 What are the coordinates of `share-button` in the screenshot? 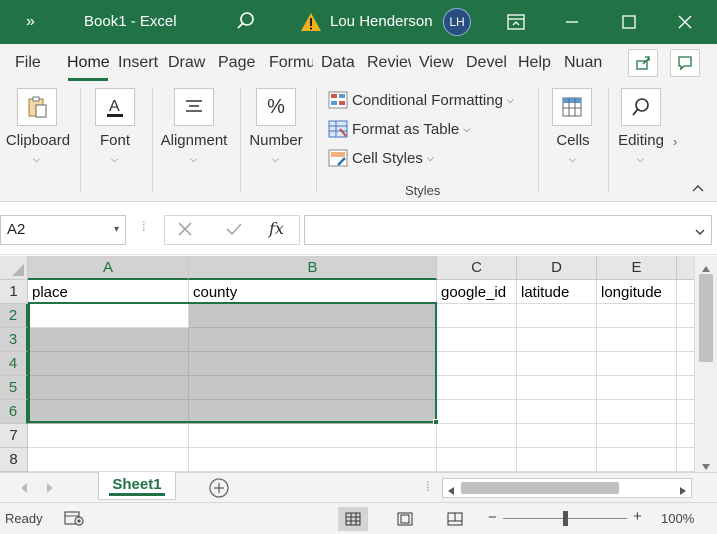 It's located at (643, 63).